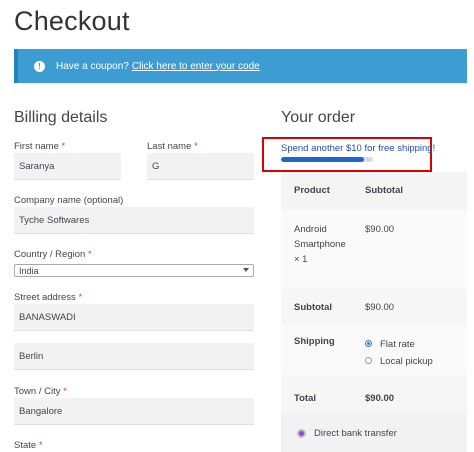  Describe the element at coordinates (69, 200) in the screenshot. I see `company-label: Company name (optional)` at that location.